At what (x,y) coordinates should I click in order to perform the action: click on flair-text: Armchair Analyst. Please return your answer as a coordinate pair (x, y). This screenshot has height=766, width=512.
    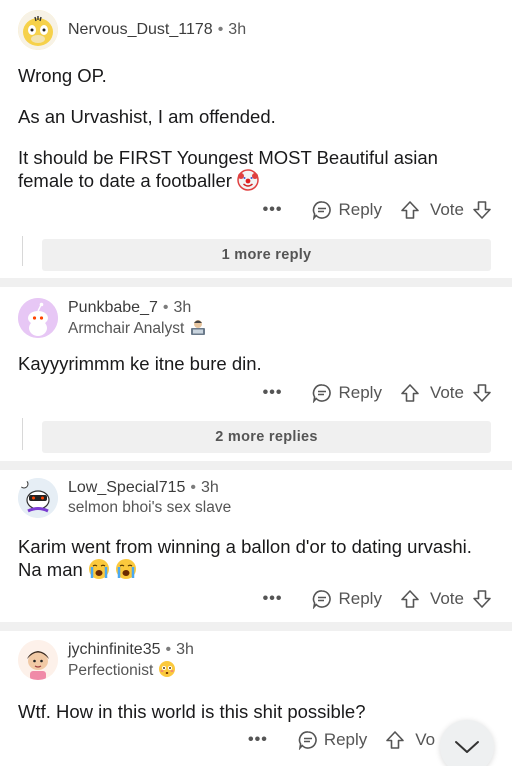
    Looking at the image, I should click on (126, 328).